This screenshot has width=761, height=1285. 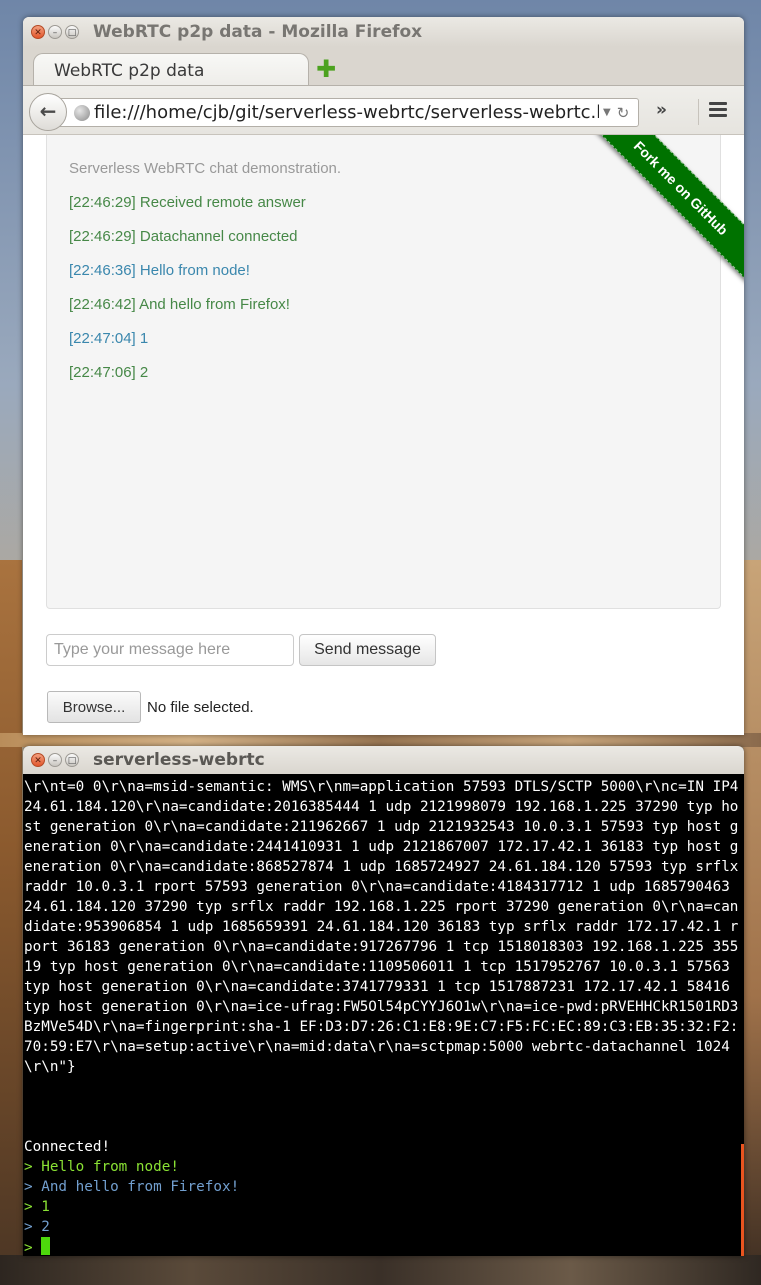 What do you see at coordinates (48, 112) in the screenshot?
I see `back-arrow-icon: ←` at bounding box center [48, 112].